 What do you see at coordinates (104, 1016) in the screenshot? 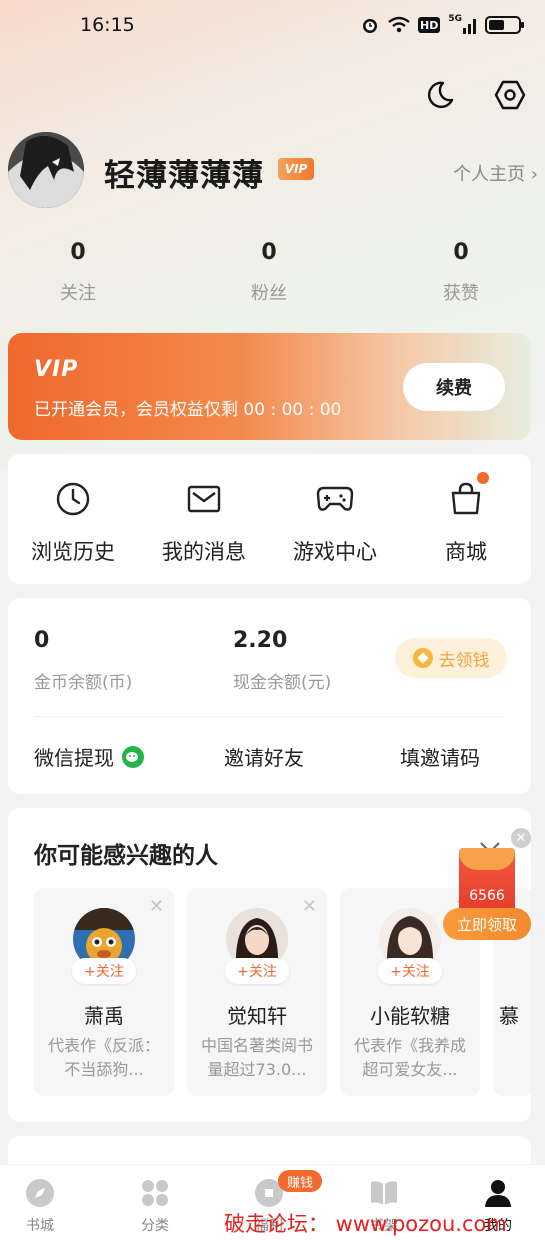
I see `person-name: 萧禹` at bounding box center [104, 1016].